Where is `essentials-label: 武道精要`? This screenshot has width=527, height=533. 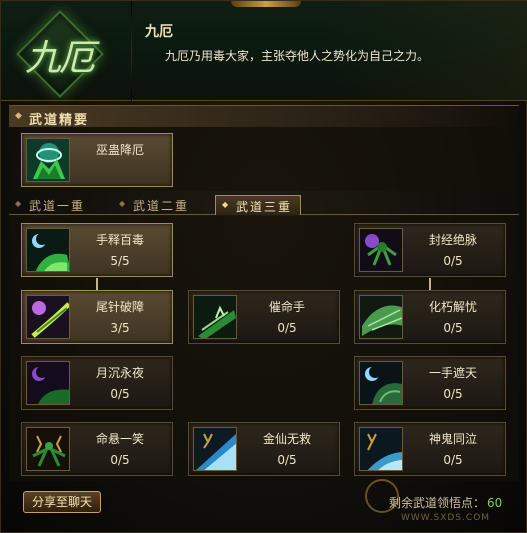 essentials-label: 武道精要 is located at coordinates (59, 120).